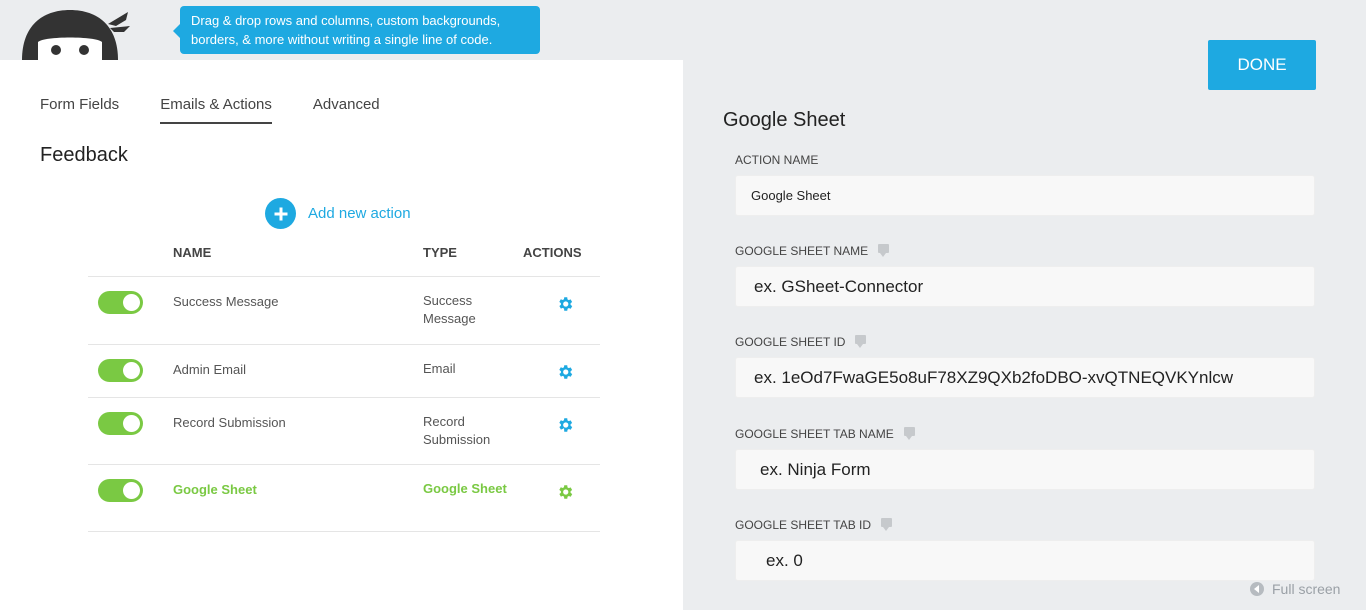  Describe the element at coordinates (440, 252) in the screenshot. I see `column-header-type: TYPE` at that location.